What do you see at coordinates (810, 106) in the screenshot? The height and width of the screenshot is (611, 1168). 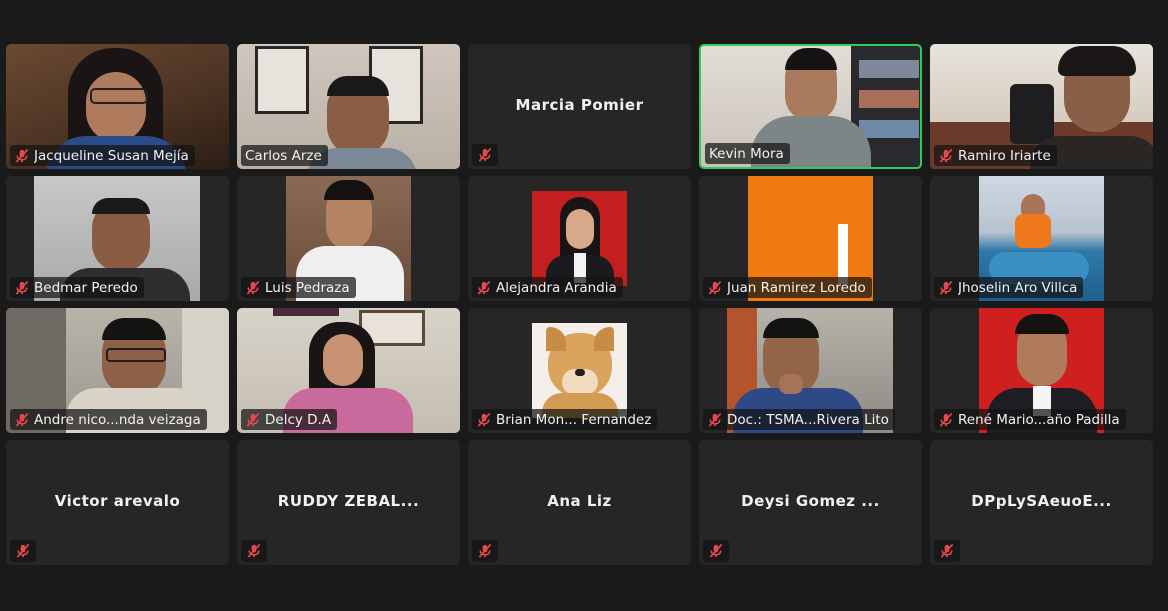 I see `participant-tile-kevin-active-speaker: Kevin Mora` at bounding box center [810, 106].